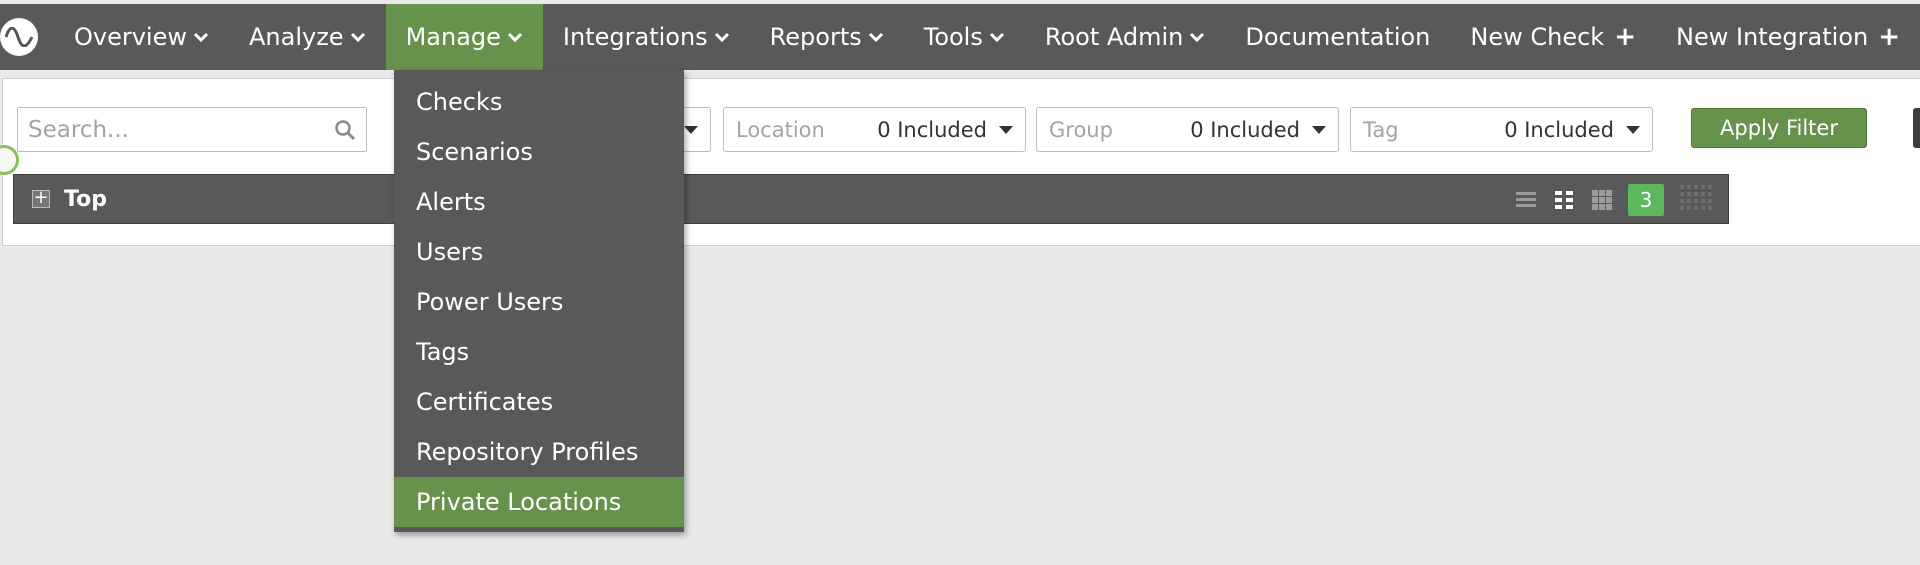  What do you see at coordinates (539, 202) in the screenshot?
I see `menu-item-alerts: Alerts` at bounding box center [539, 202].